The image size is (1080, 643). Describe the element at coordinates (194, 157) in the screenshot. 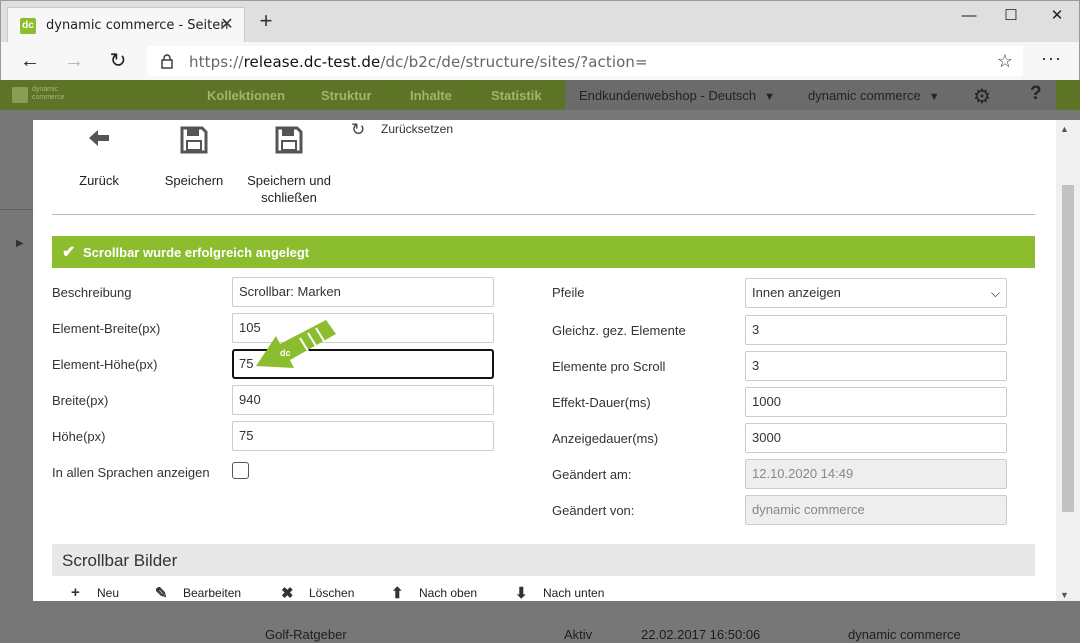

I see `save-button: Speichern` at that location.